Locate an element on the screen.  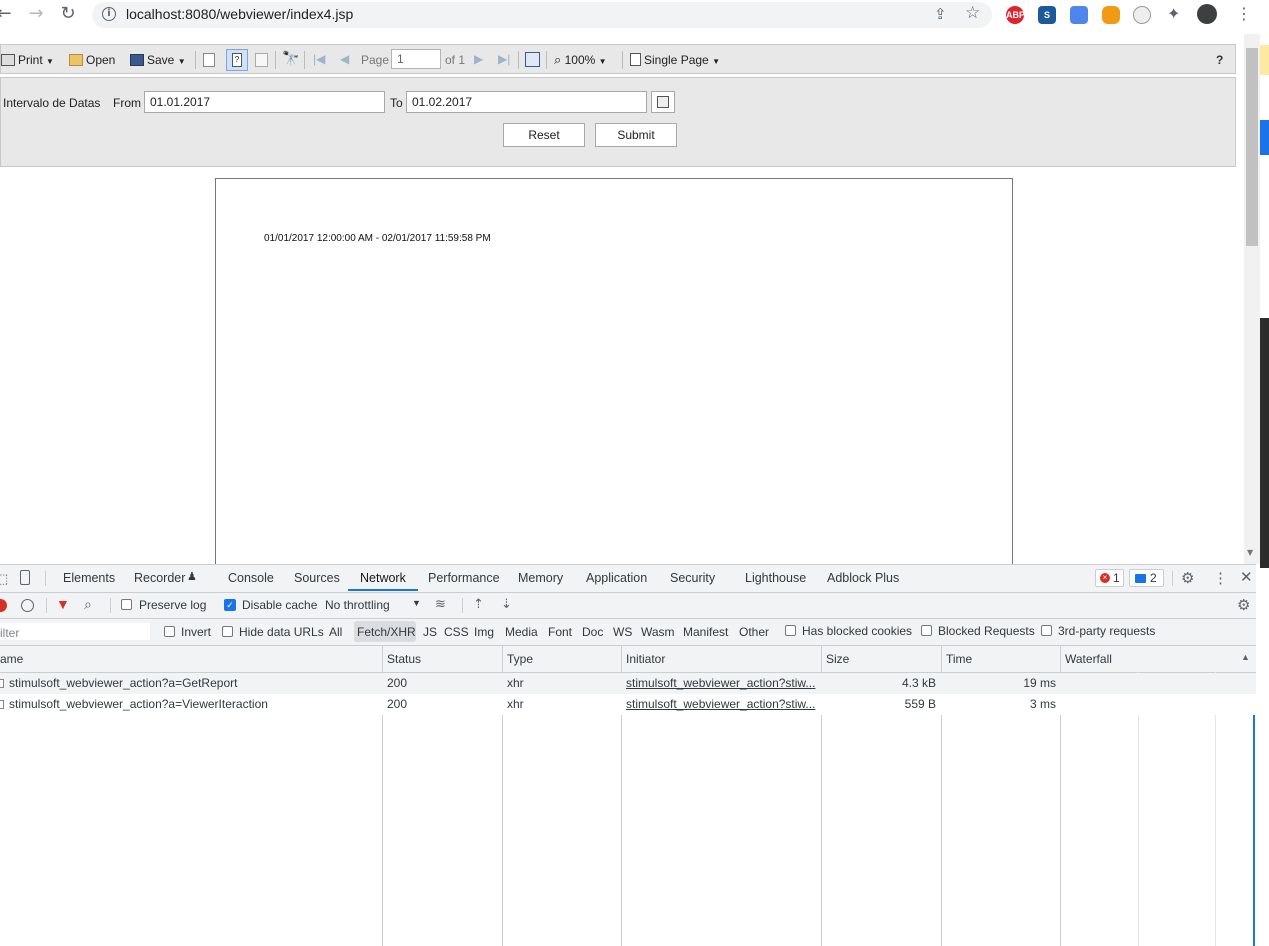
filter-input: ilter is located at coordinates (75, 631).